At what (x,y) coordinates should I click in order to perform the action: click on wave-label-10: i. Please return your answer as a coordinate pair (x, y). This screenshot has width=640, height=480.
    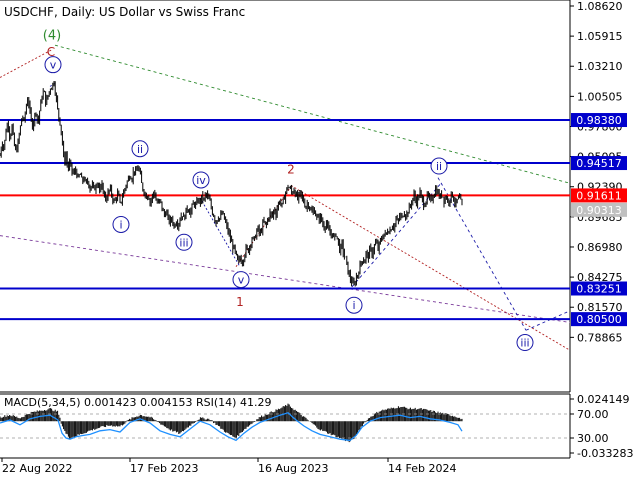
    Looking at the image, I should click on (353, 305).